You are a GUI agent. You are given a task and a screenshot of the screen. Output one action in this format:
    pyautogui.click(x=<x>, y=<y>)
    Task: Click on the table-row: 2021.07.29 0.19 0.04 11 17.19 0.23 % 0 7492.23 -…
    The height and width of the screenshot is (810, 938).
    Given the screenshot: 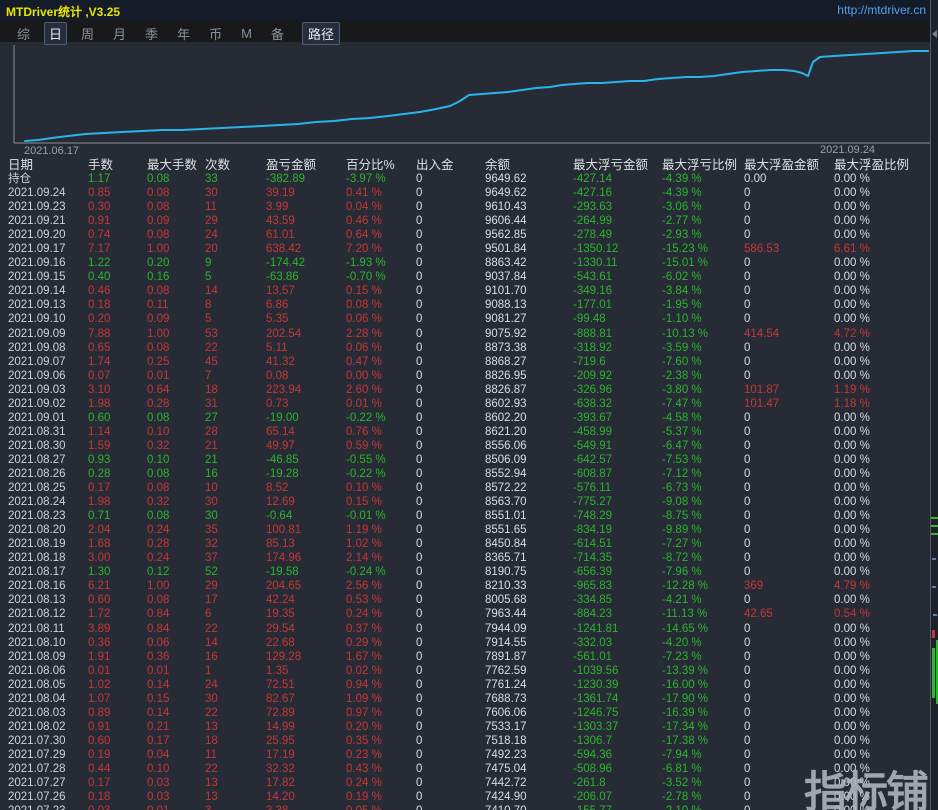 What is the action you would take?
    pyautogui.click(x=469, y=755)
    